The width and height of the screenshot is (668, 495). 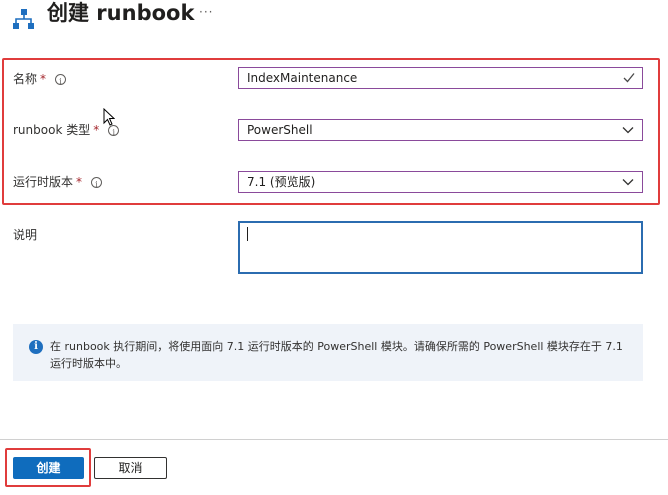 I want to click on name-value: IndexMaintenance, so click(x=302, y=78).